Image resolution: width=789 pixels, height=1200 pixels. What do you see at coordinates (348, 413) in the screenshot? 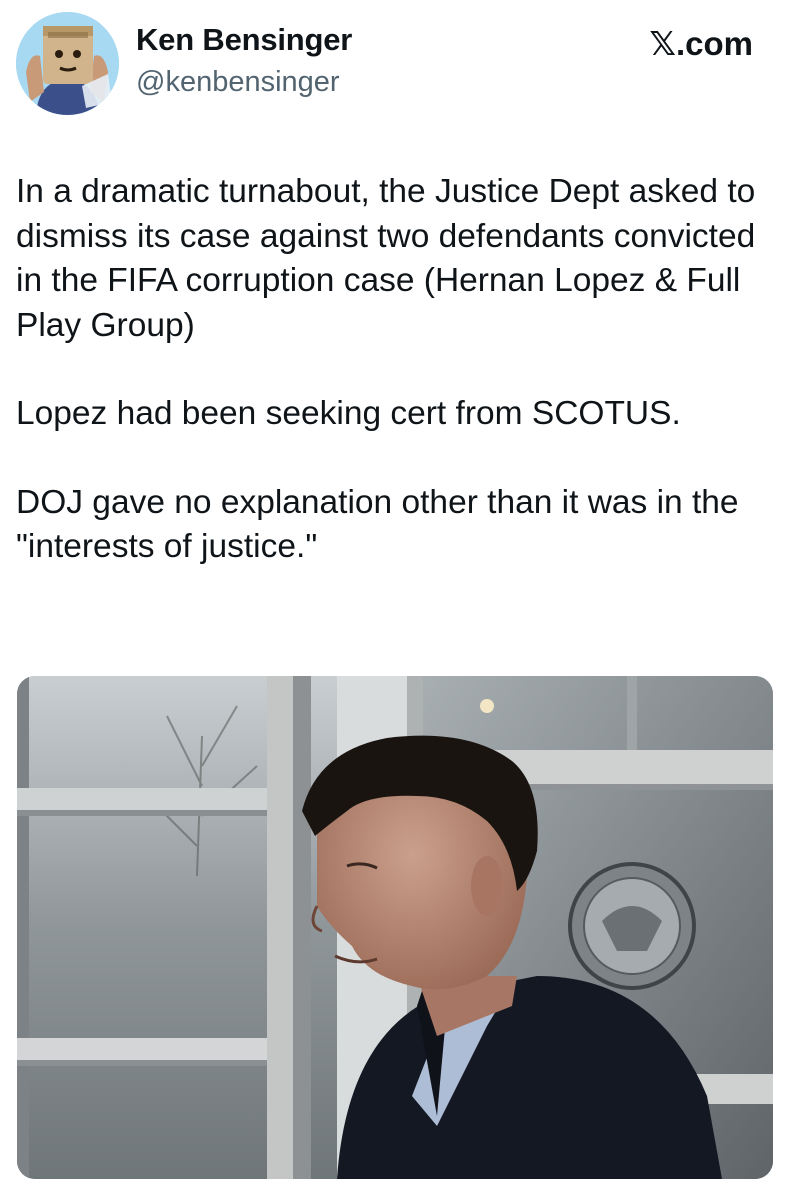
I see `tweet-paragraph: Lopez had been seeking cert from SCOTUS.` at bounding box center [348, 413].